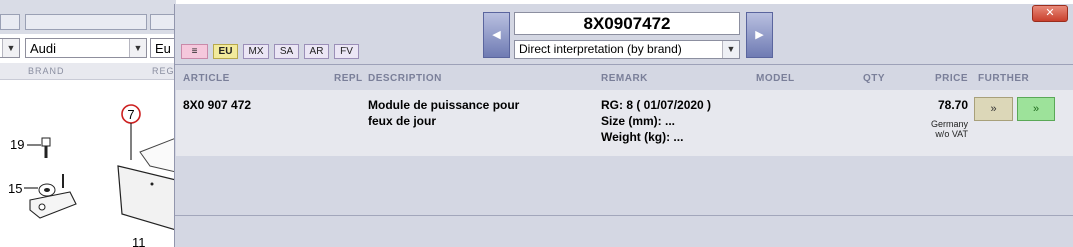 The image size is (1073, 247). Describe the element at coordinates (163, 71) in the screenshot. I see `region-label: REG` at that location.